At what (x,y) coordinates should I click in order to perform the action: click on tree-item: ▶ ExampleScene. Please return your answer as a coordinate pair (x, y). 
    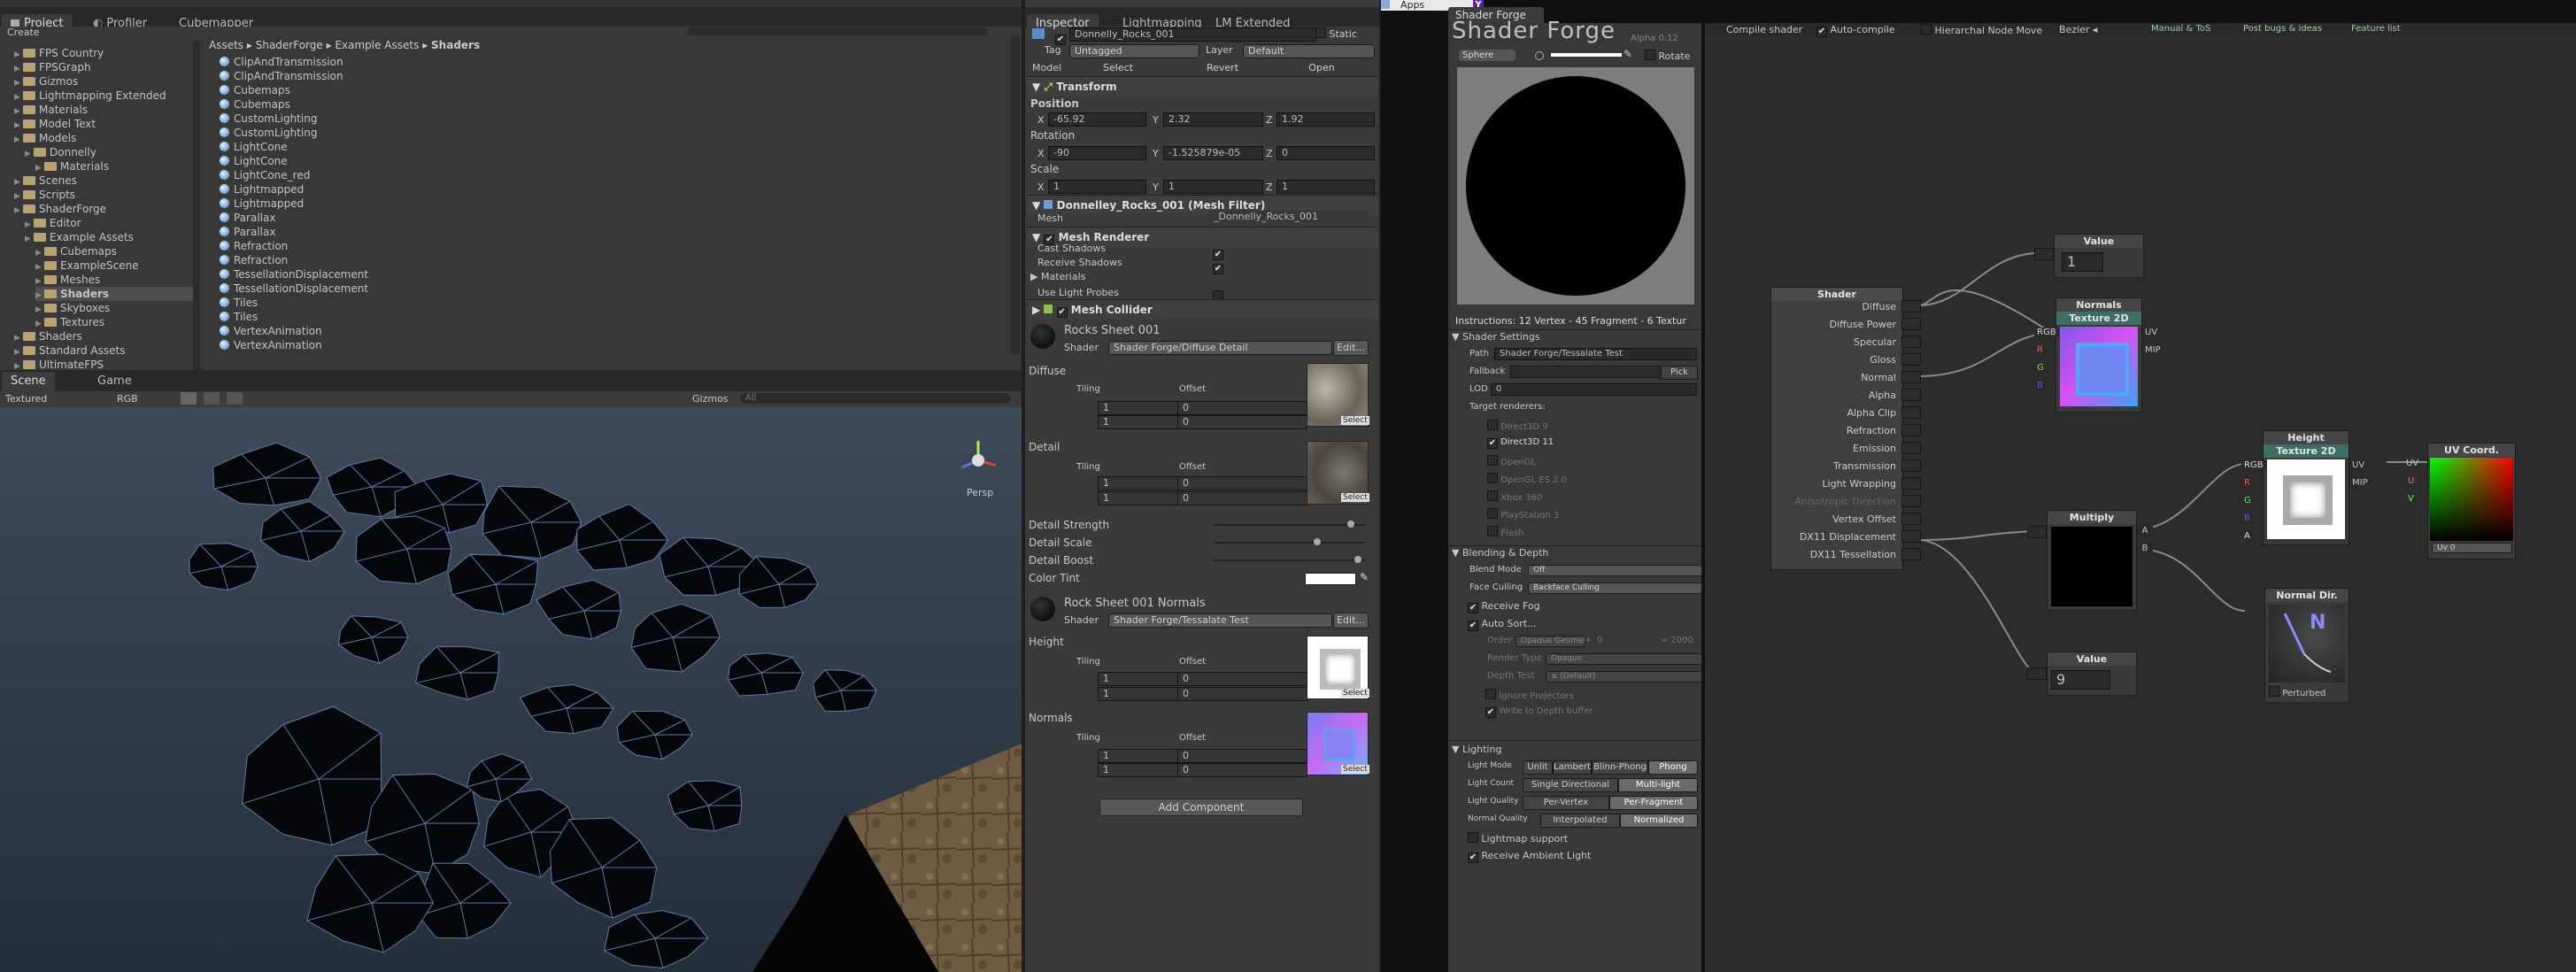
    Looking at the image, I should click on (87, 265).